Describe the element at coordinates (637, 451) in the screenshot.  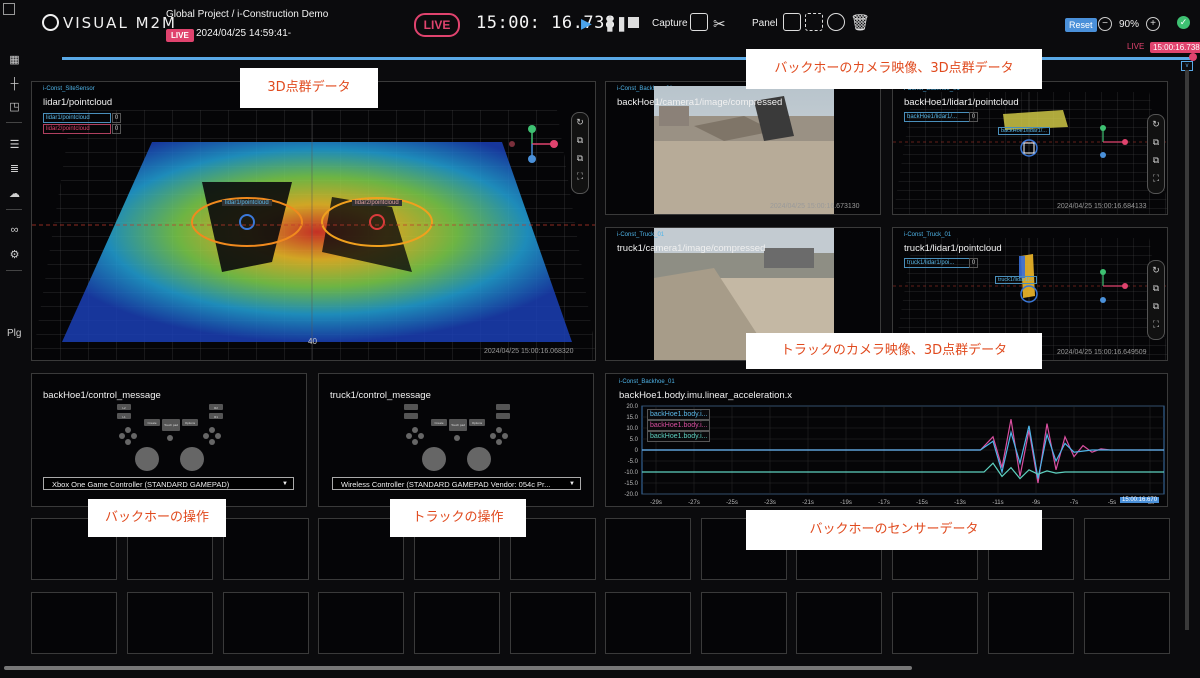
I see `y-tick-label: 0` at that location.